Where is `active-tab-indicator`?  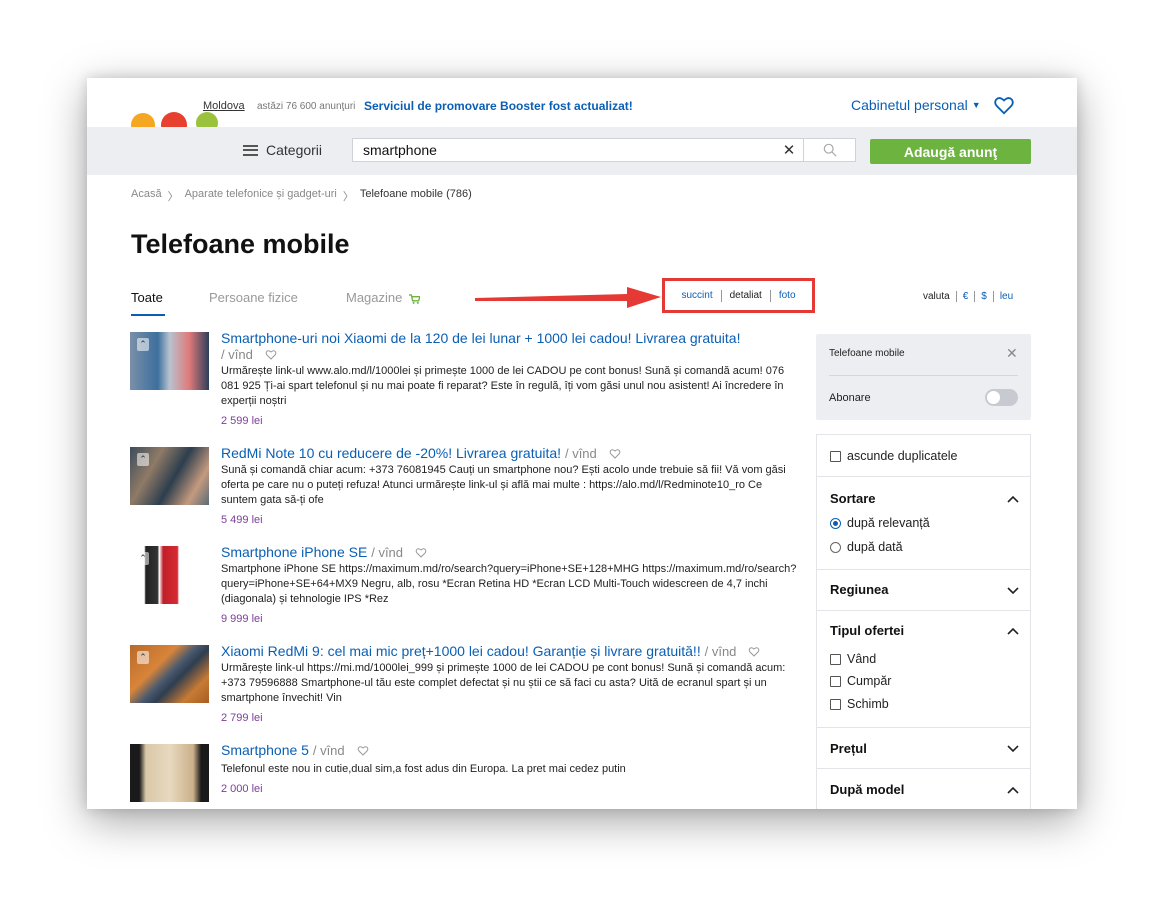 active-tab-indicator is located at coordinates (148, 315).